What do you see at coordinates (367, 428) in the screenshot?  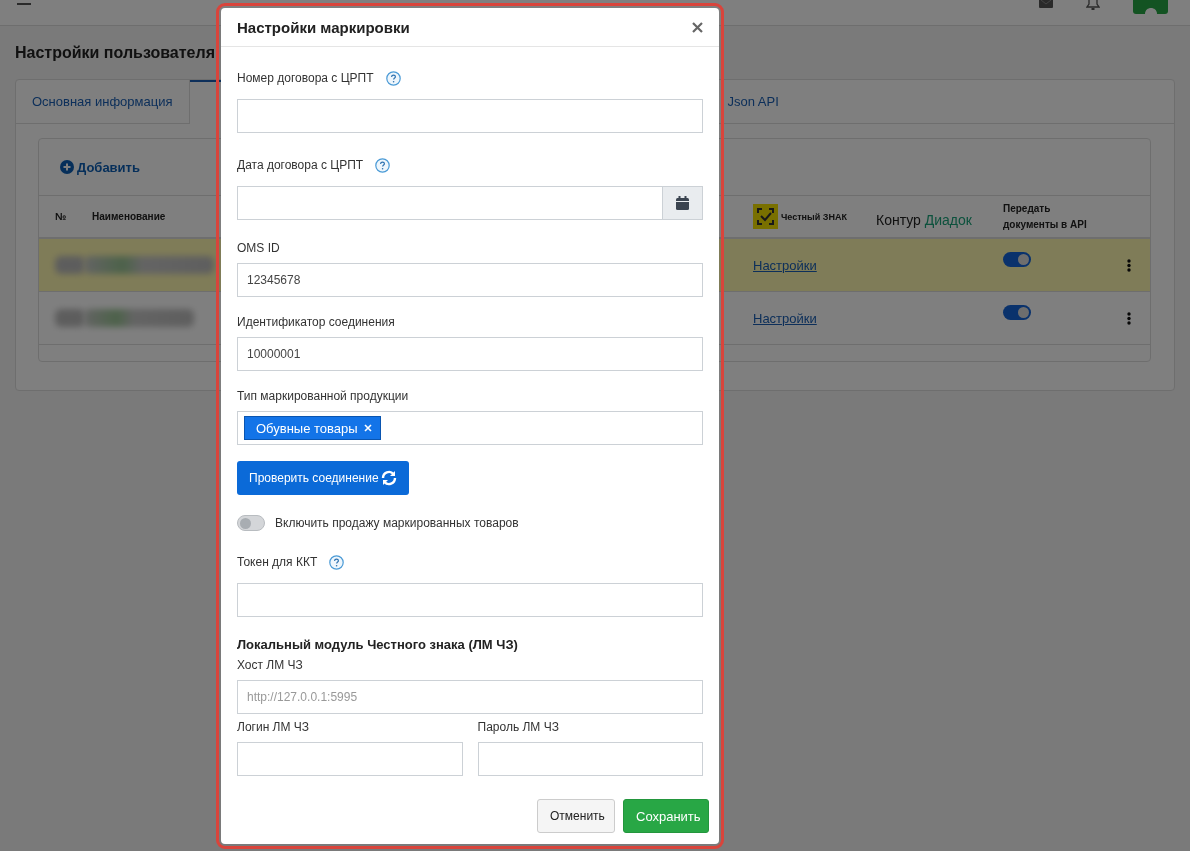 I see `remove-icon` at bounding box center [367, 428].